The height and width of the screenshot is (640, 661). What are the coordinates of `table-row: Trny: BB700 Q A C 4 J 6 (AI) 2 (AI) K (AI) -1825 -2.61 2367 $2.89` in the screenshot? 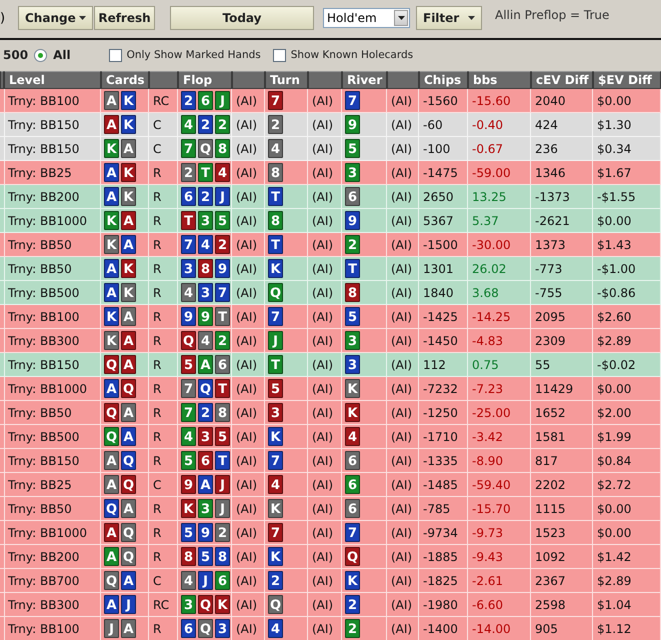 It's located at (330, 581).